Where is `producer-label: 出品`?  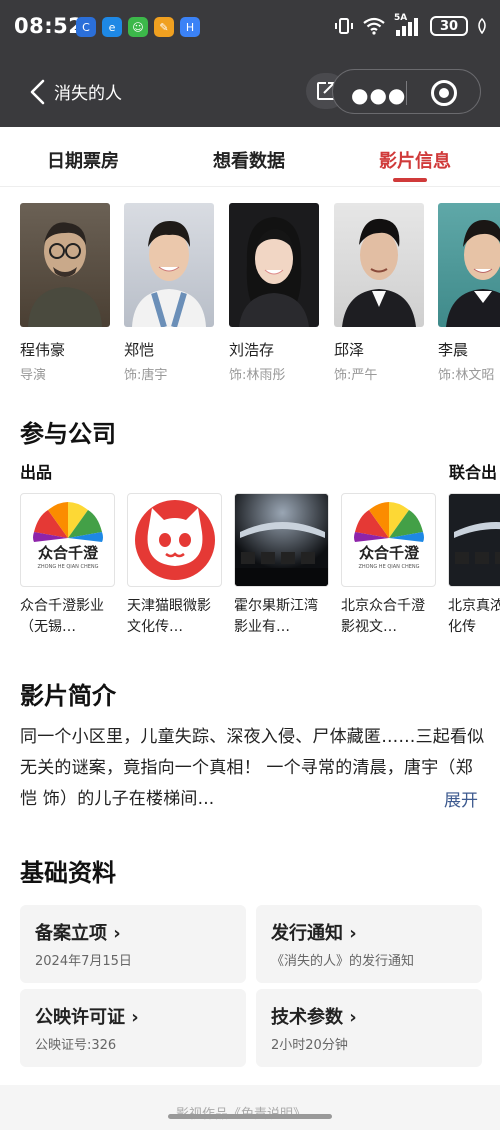
producer-label: 出品 is located at coordinates (36, 472).